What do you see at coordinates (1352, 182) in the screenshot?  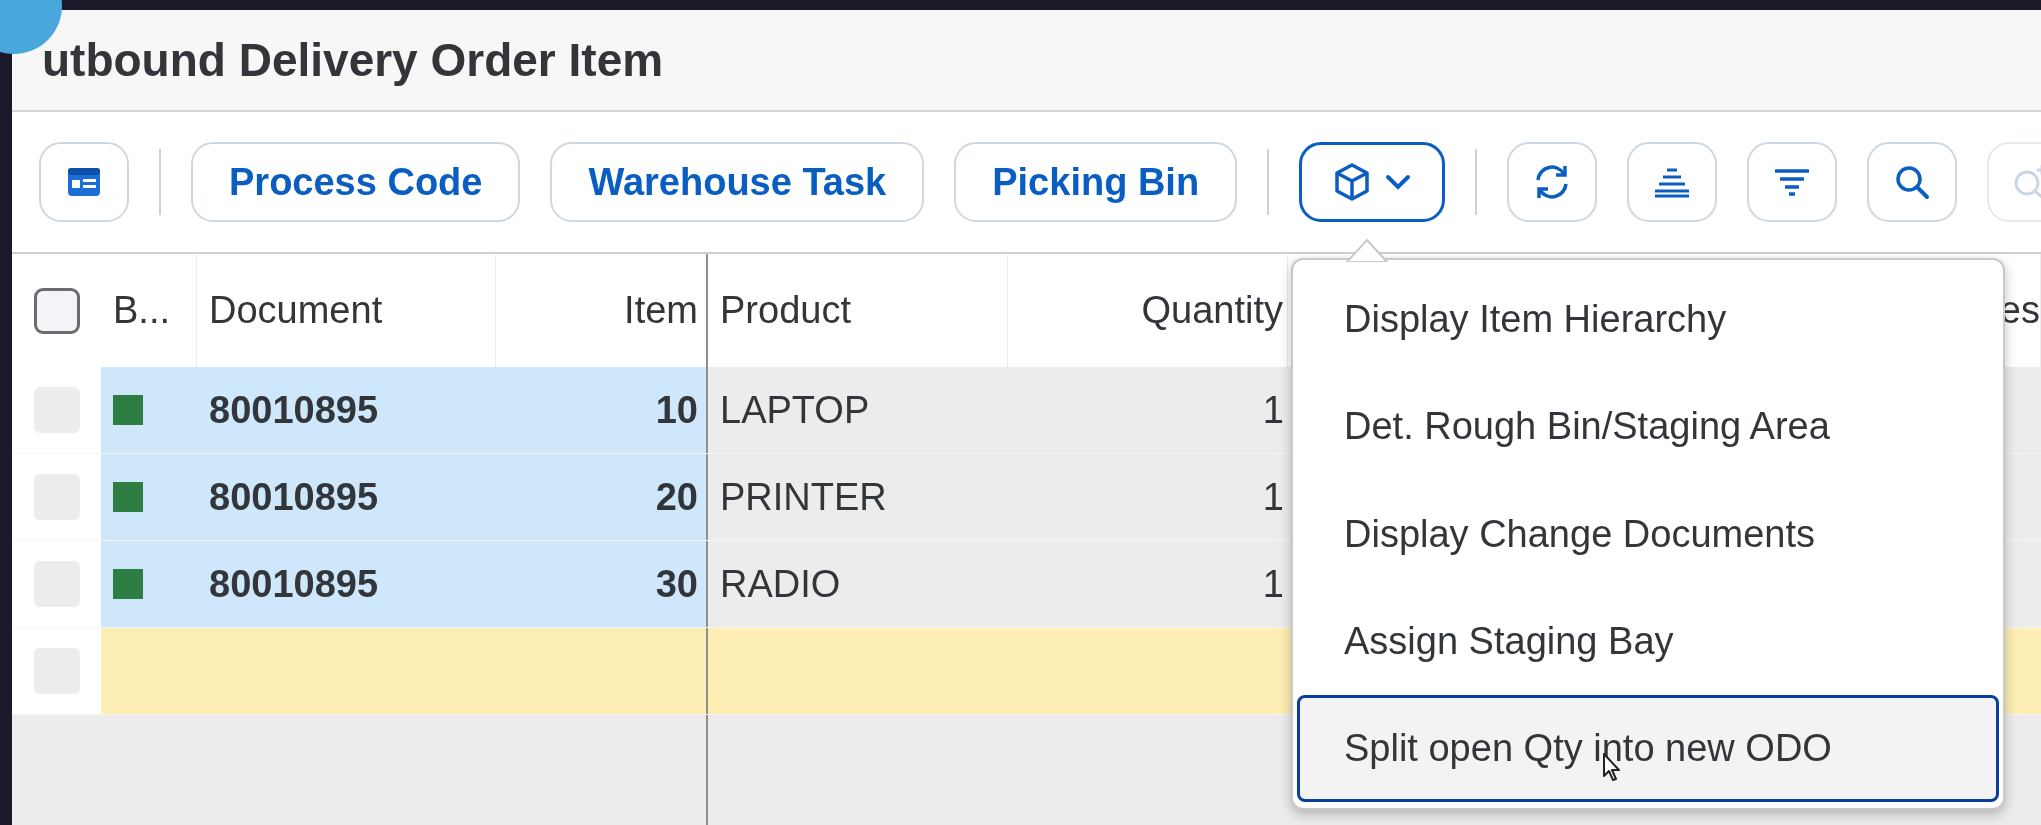 I see `cube-icon` at bounding box center [1352, 182].